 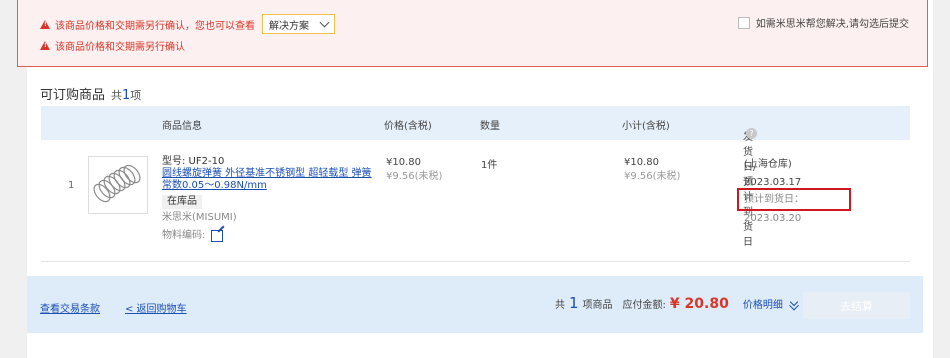 I want to click on order-totals: 共 1 项商品 应付金额: ¥ 20.80 价格明细, so click(x=677, y=303).